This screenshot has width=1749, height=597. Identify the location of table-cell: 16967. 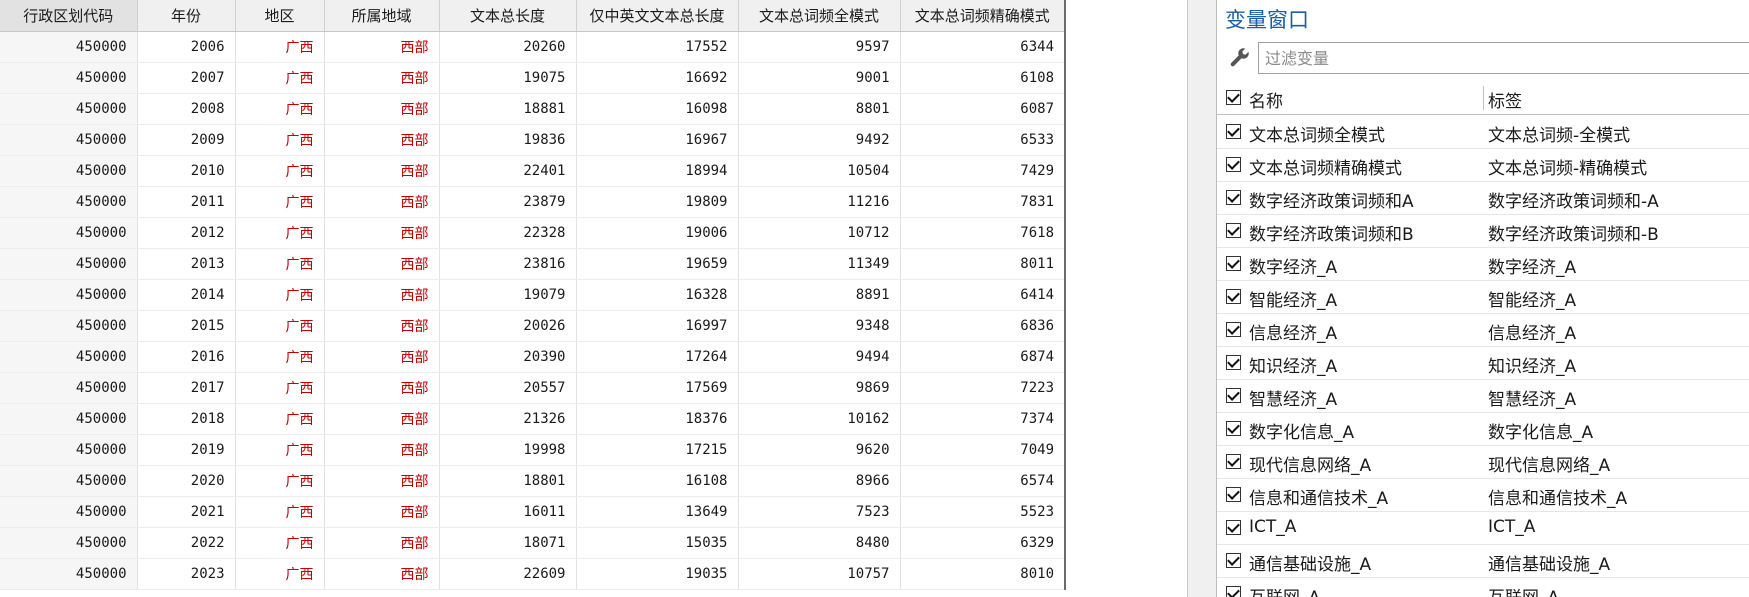
(657, 140).